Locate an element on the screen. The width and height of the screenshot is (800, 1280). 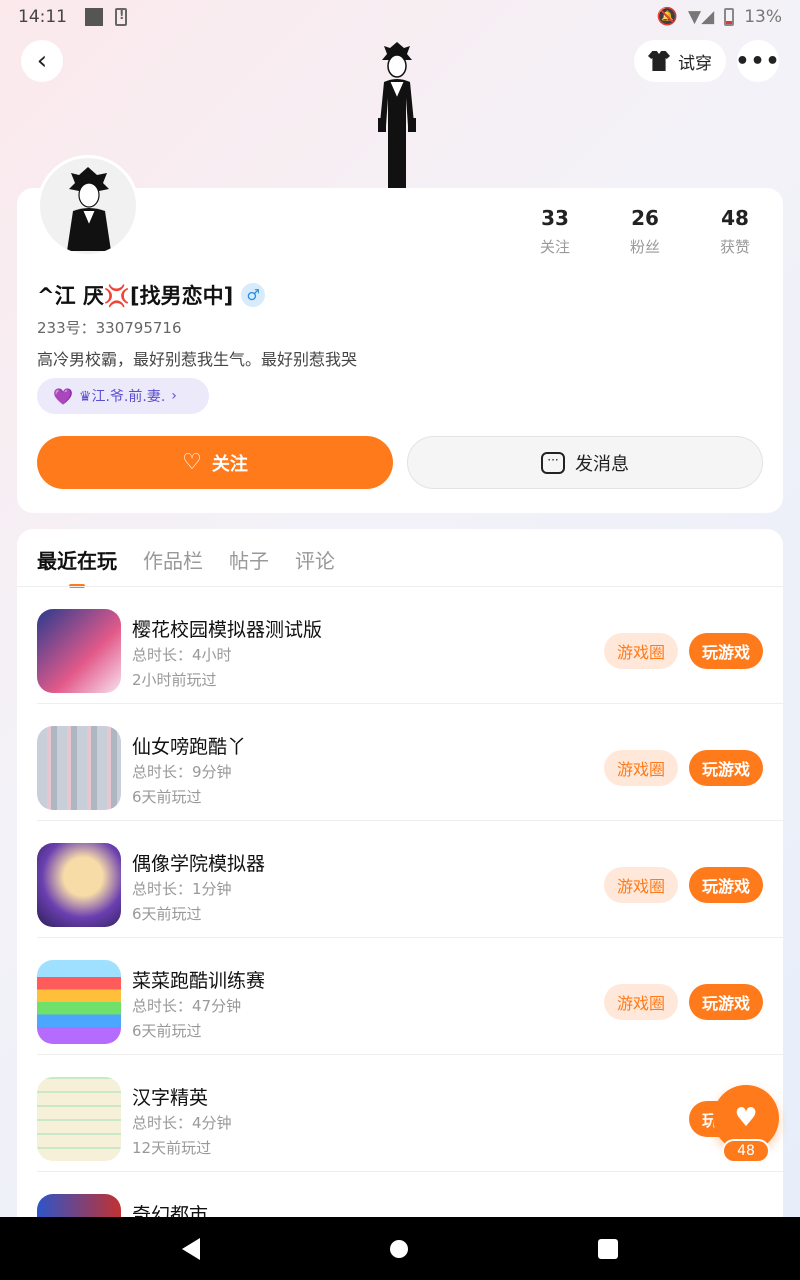
game-row: 樱花校园模拟器测试版 总时长：4小时 2小时前玩过 游戏圈 玩游戏 is located at coordinates (410, 645).